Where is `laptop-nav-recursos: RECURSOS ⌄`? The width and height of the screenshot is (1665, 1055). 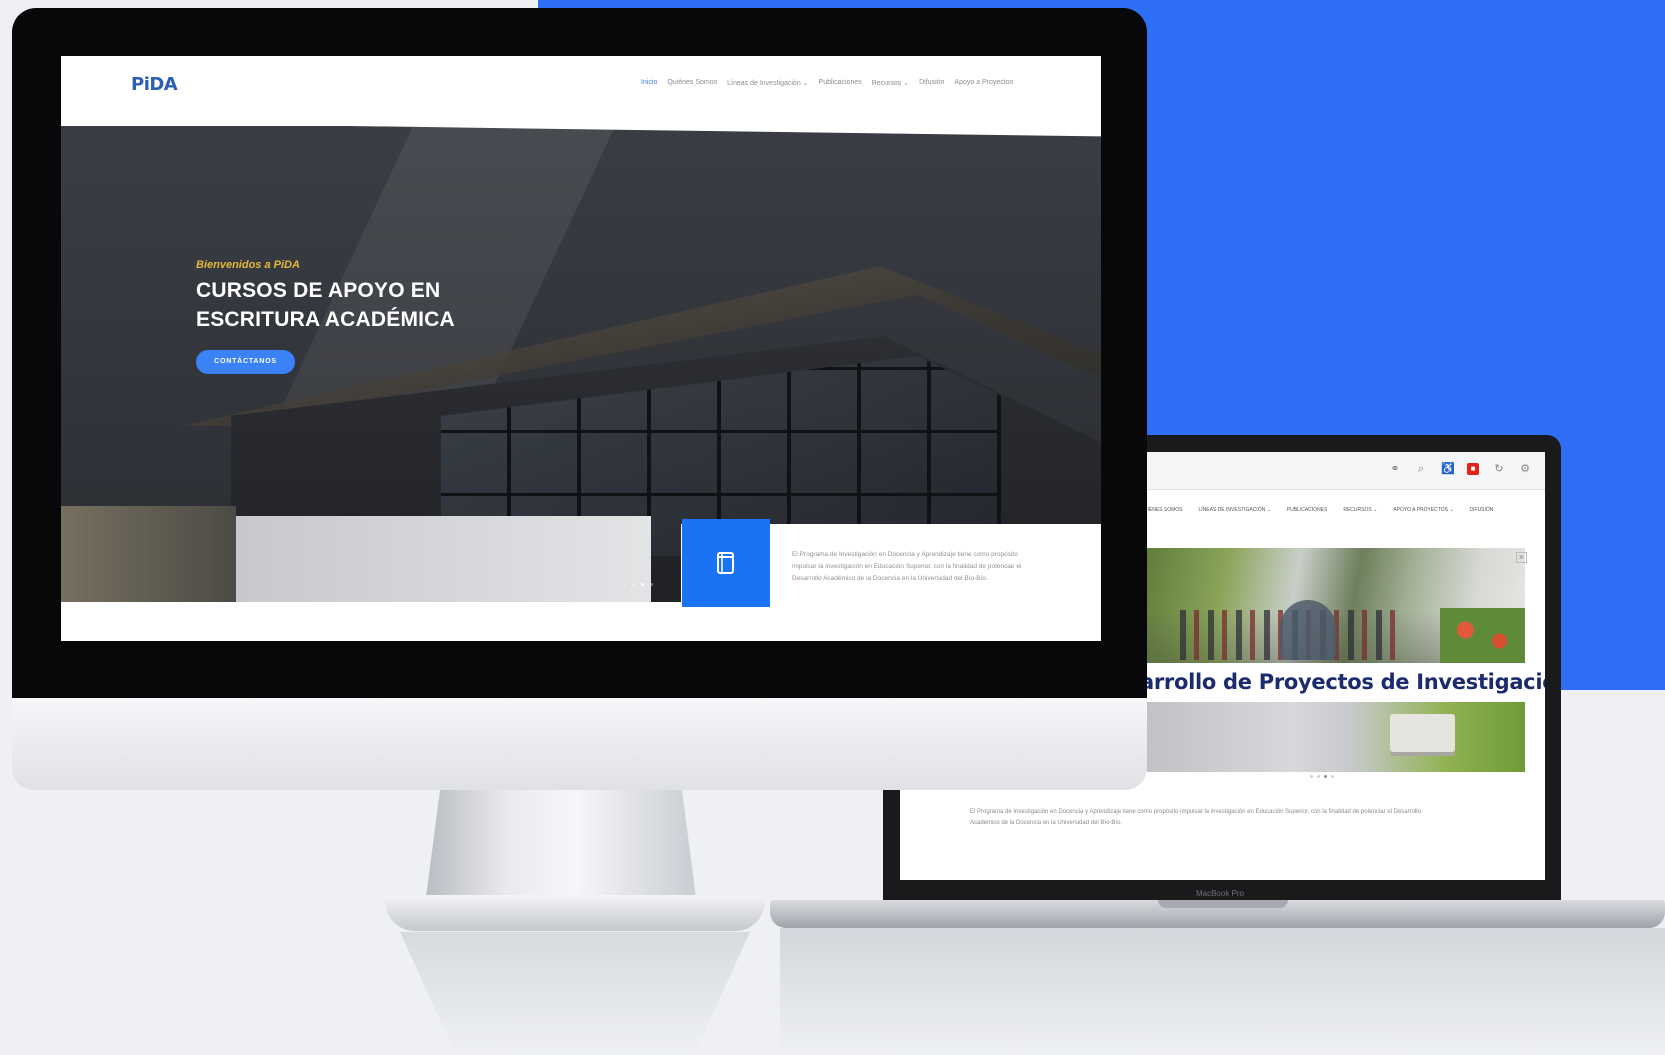 laptop-nav-recursos: RECURSOS ⌄ is located at coordinates (1360, 510).